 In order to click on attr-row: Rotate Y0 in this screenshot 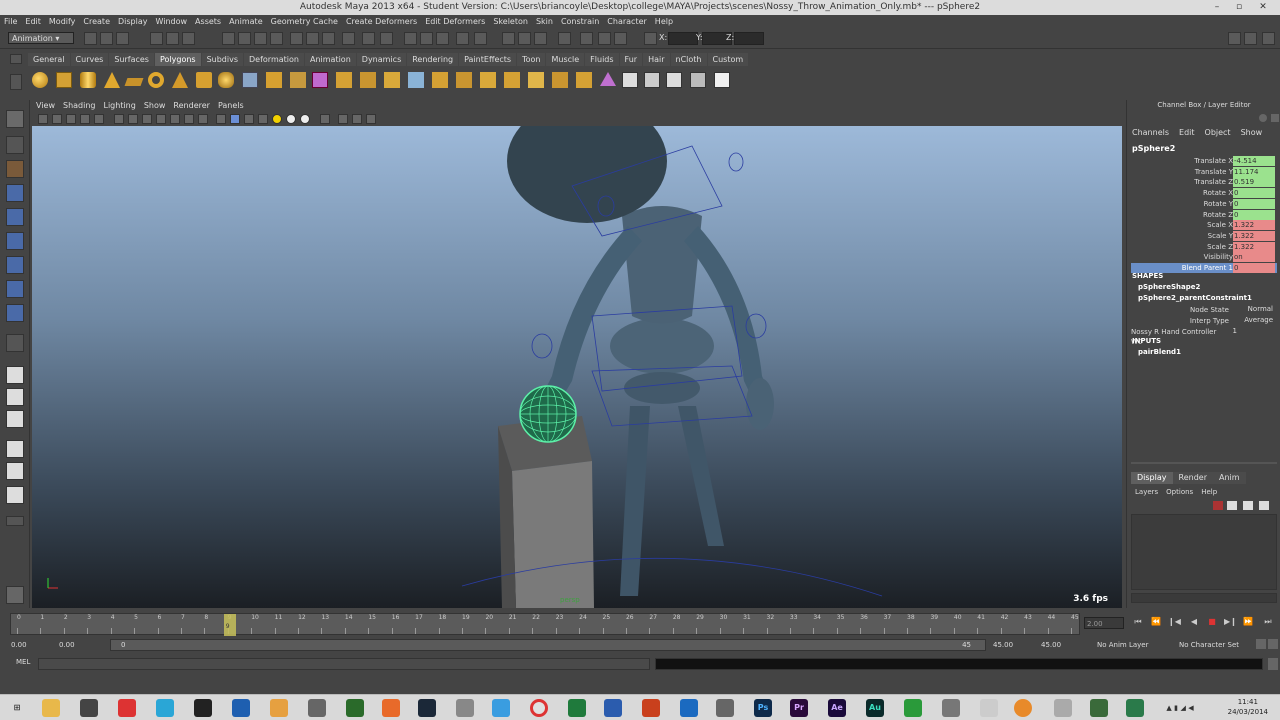, I will do `click(1204, 203)`.